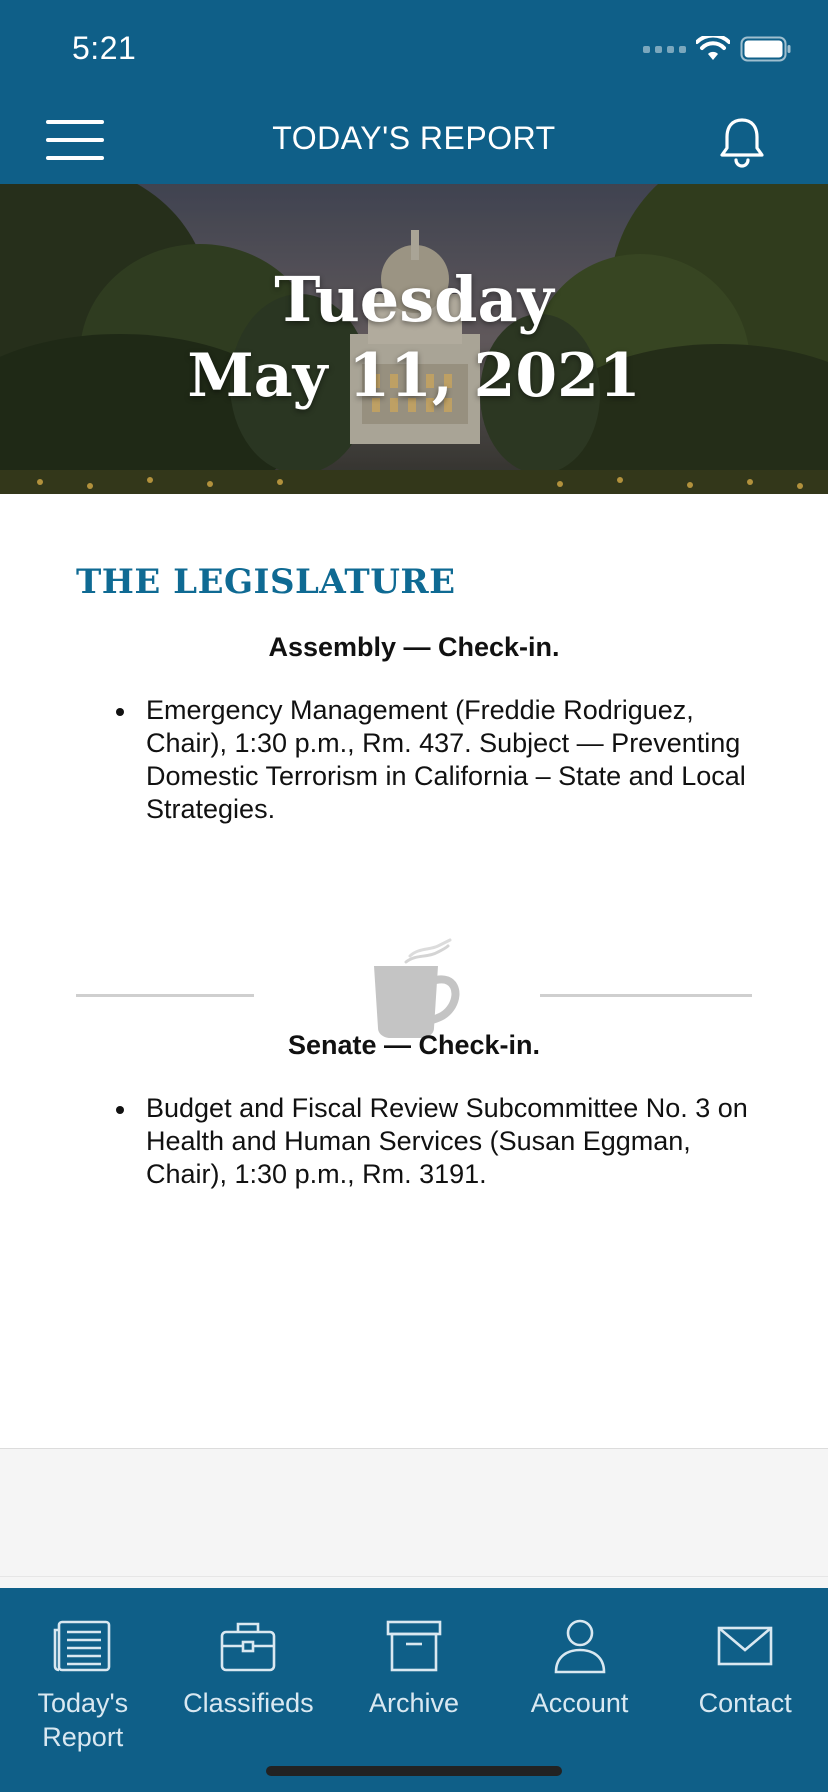  I want to click on status-bar: 5:21, so click(414, 48).